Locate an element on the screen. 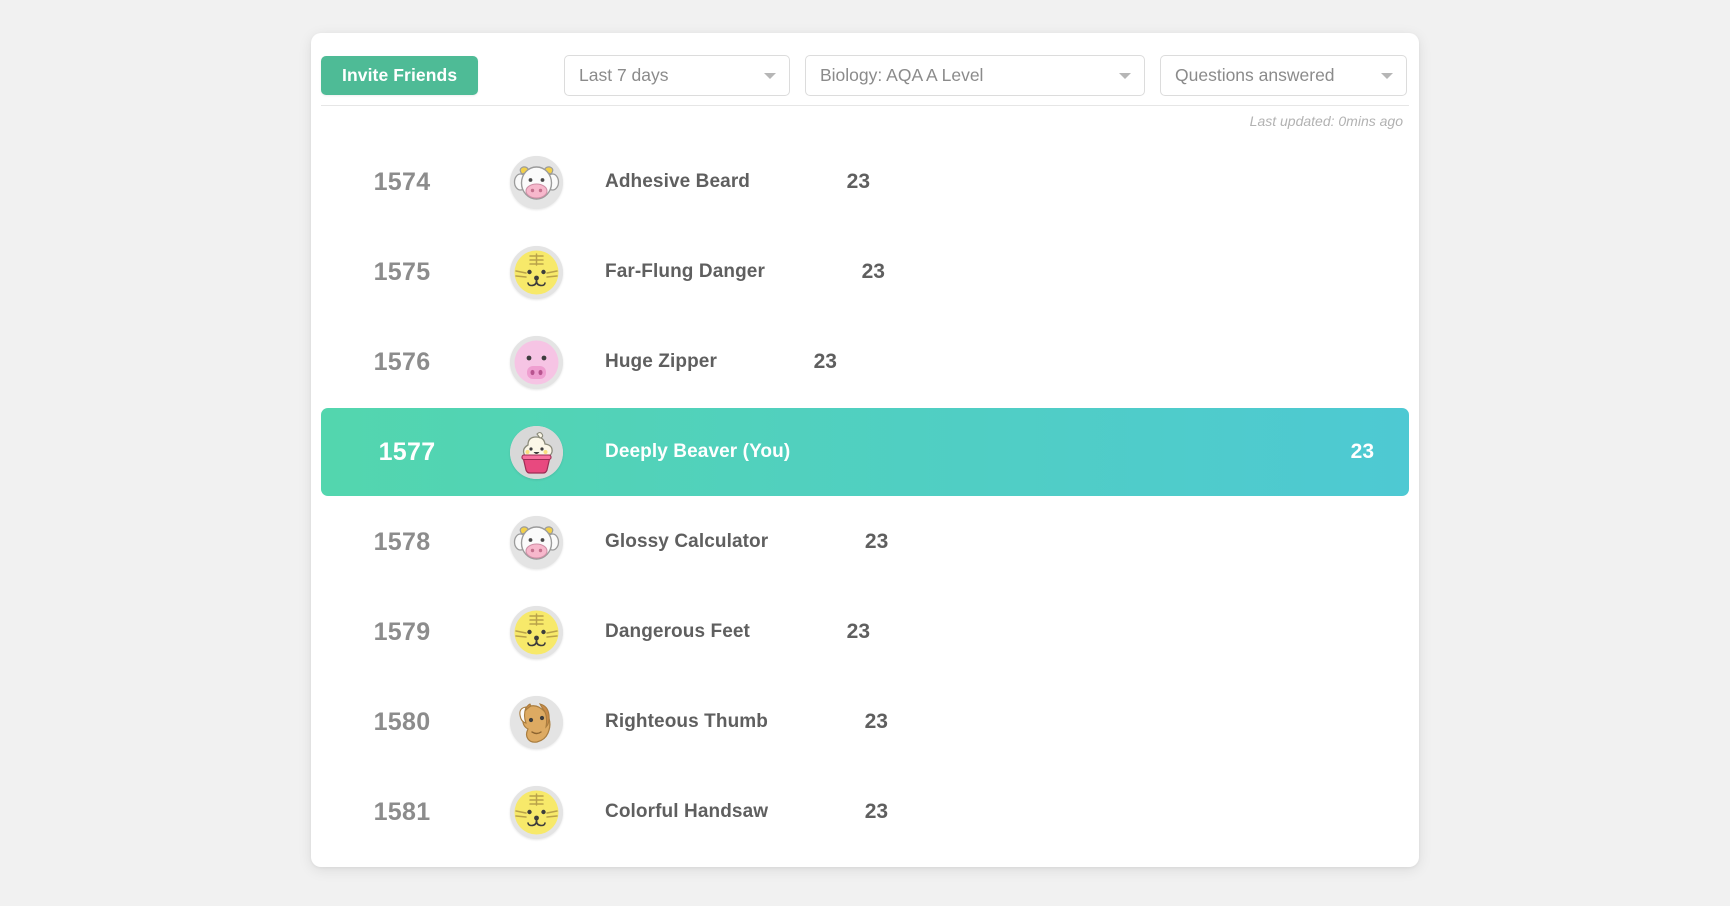  player-name: Huge Zipper is located at coordinates (661, 361).